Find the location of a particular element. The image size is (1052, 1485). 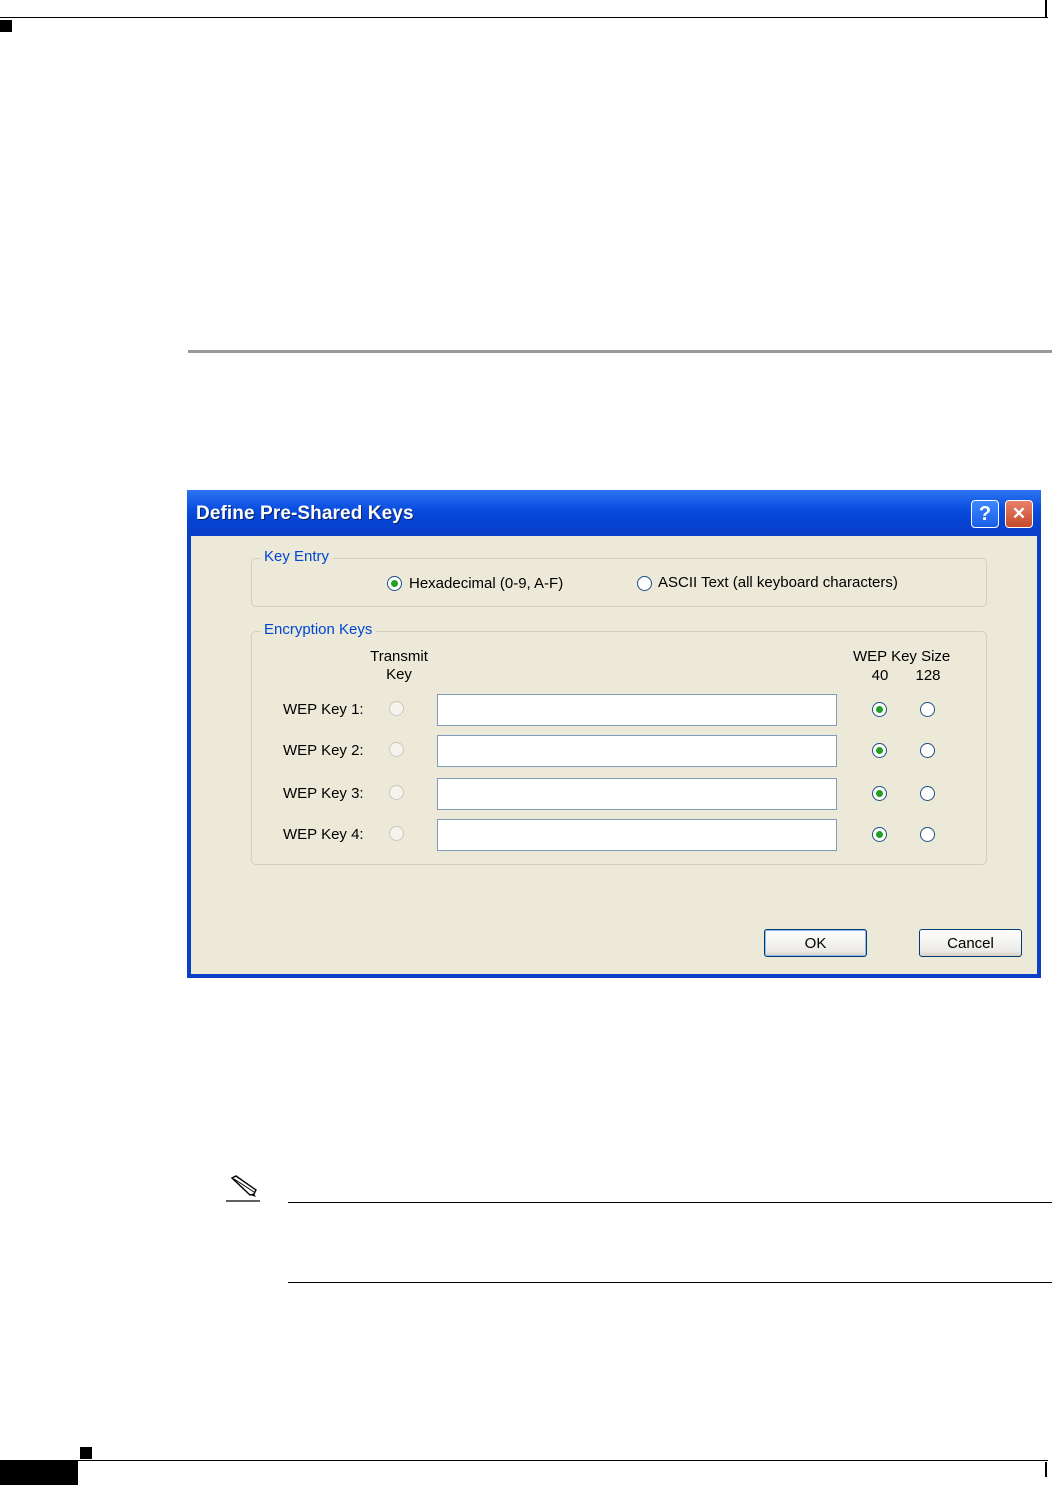

wep-key-4-size-40-radio is located at coordinates (879, 834).